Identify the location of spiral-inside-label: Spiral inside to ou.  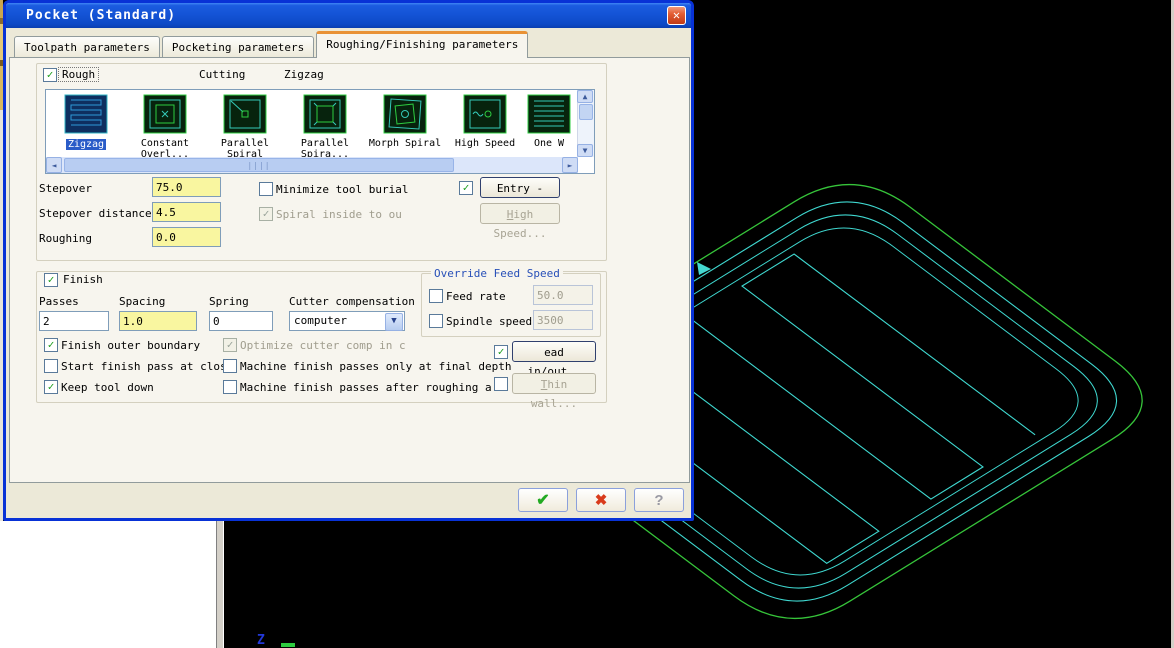
(339, 214).